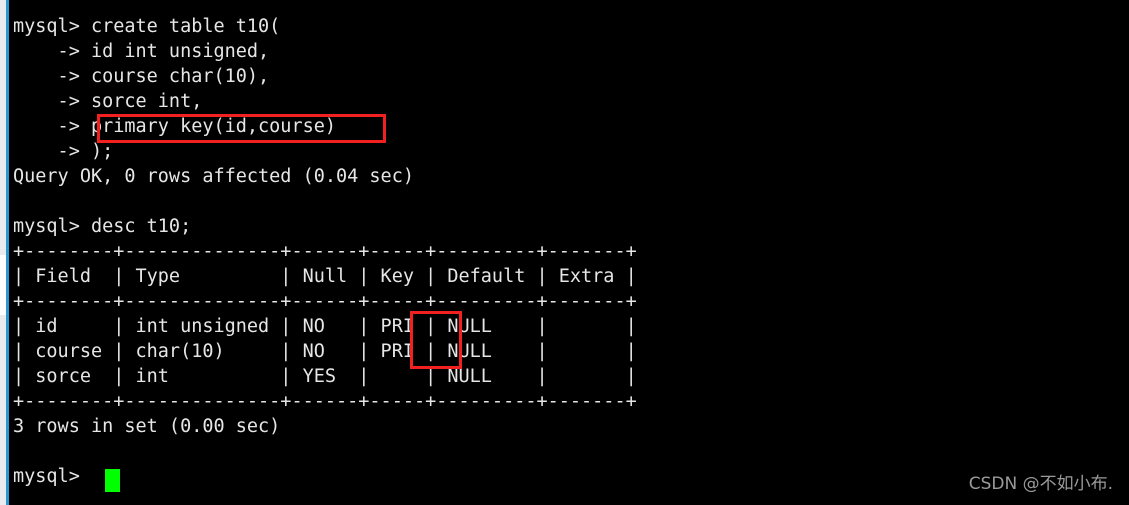  I want to click on window-left-chrome, so click(4, 252).